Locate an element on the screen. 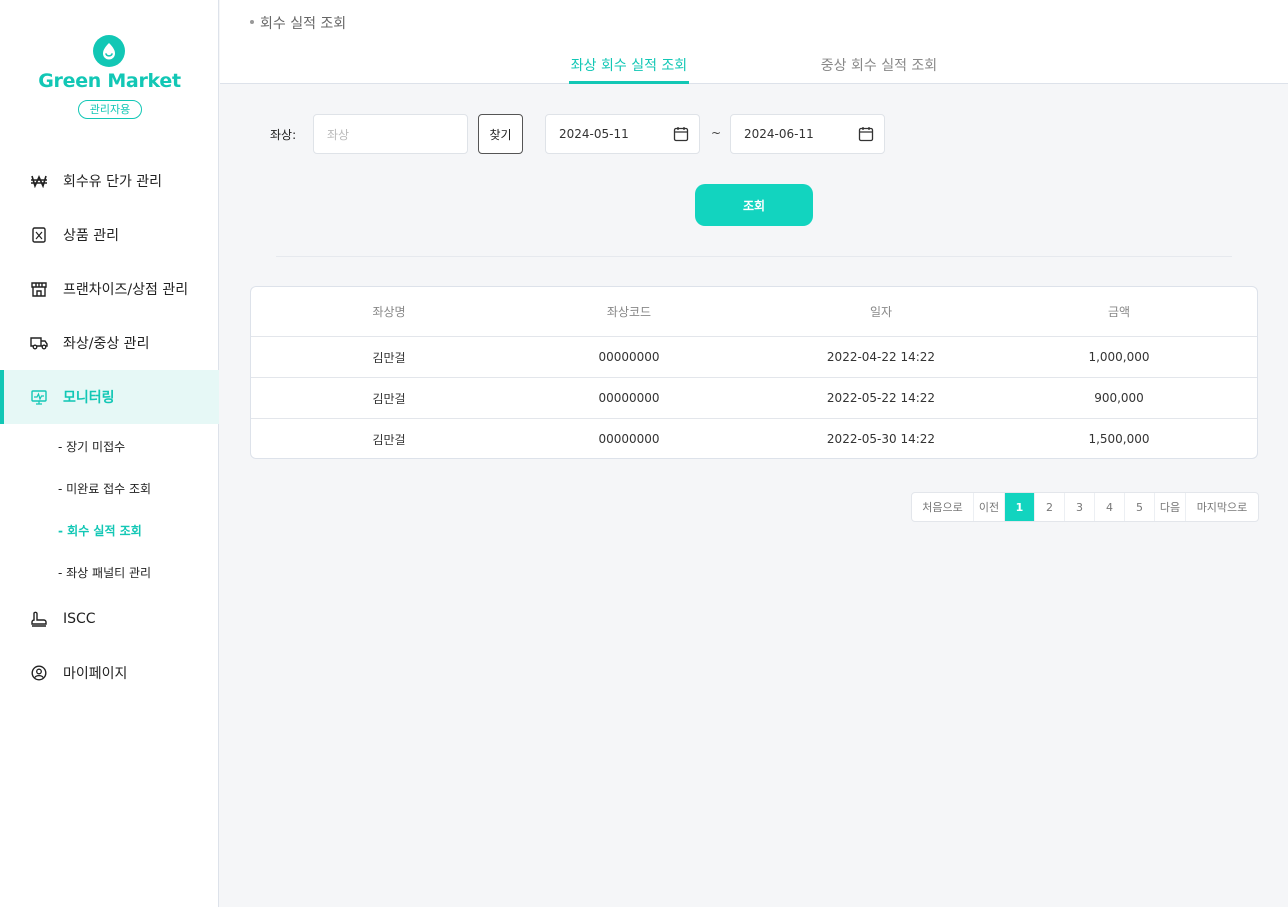 The image size is (1288, 907). sub-item-dealer-penalty: - 좌상 패널티 관리 is located at coordinates (104, 572).